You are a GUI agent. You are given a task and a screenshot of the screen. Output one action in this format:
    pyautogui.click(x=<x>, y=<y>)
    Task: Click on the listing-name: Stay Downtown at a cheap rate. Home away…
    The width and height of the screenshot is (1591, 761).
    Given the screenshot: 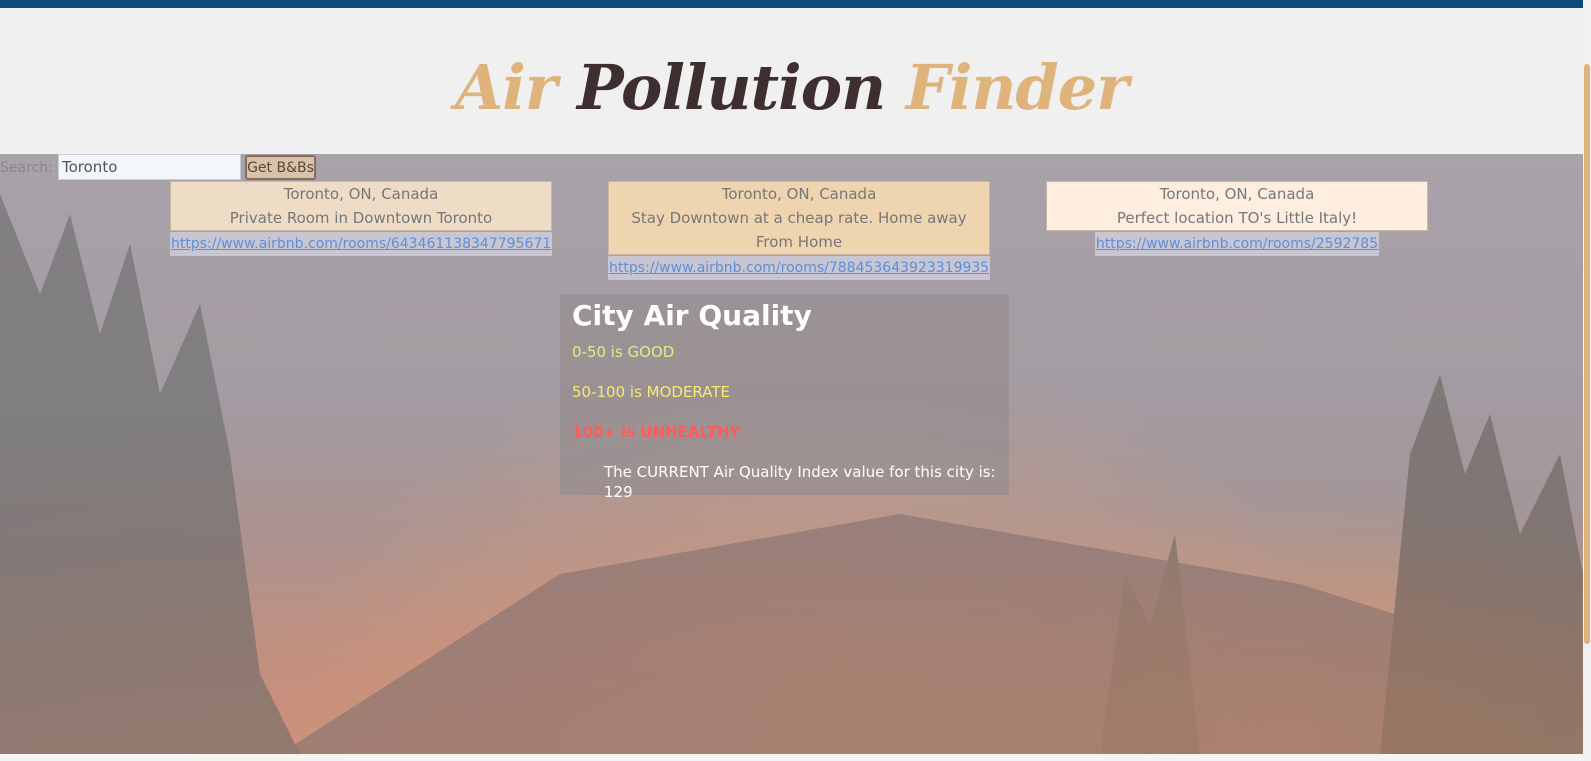 What is the action you would take?
    pyautogui.click(x=799, y=230)
    